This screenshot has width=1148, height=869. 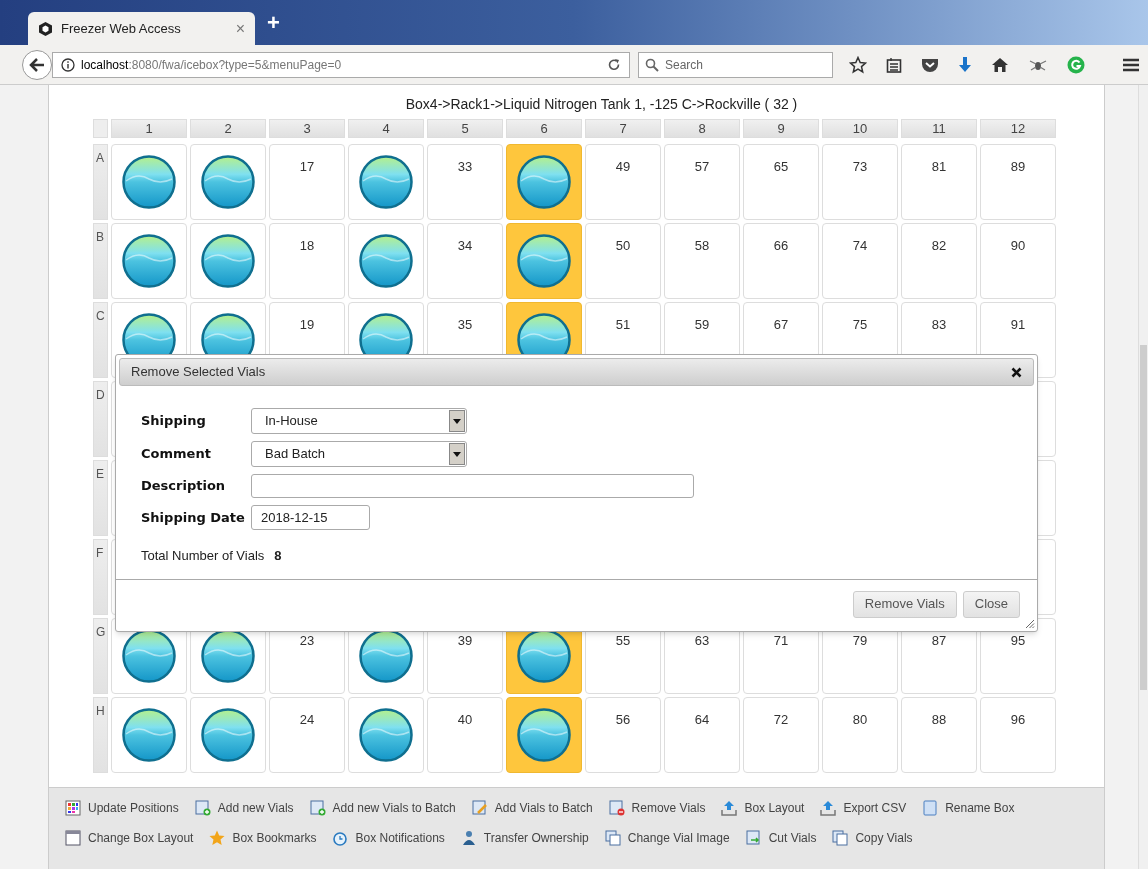 What do you see at coordinates (702, 182) in the screenshot?
I see `box-position: 57` at bounding box center [702, 182].